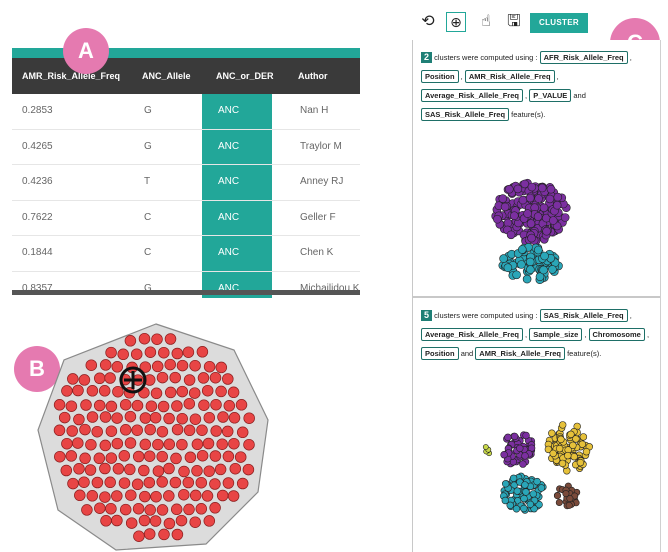  I want to click on save-icon: 🖫, so click(514, 22).